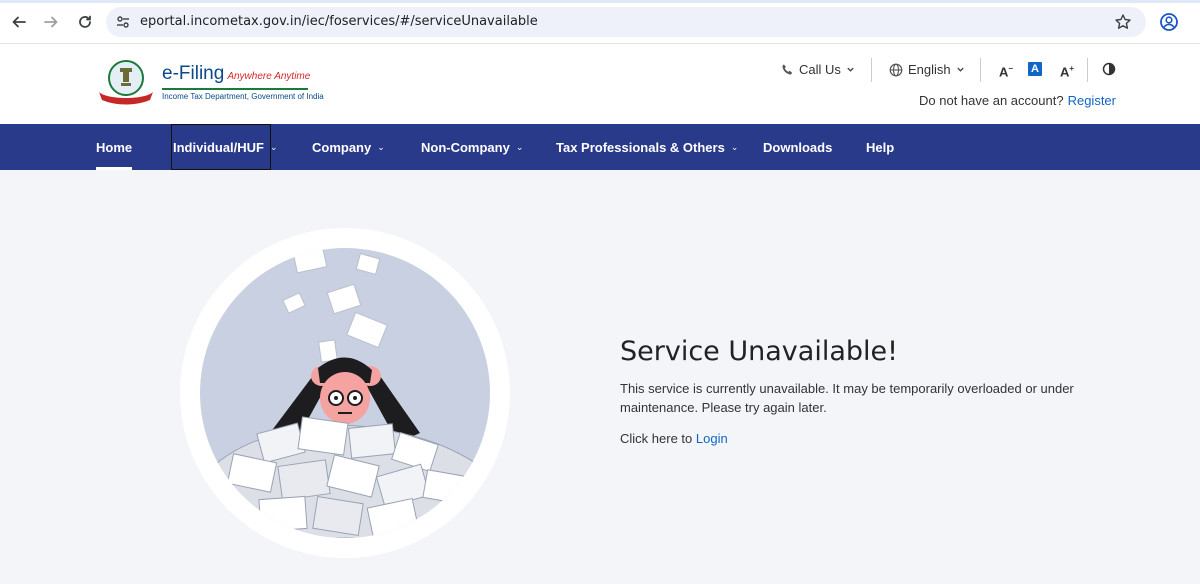 The height and width of the screenshot is (584, 1200). I want to click on nav-downloads-label: Downloads, so click(798, 147).